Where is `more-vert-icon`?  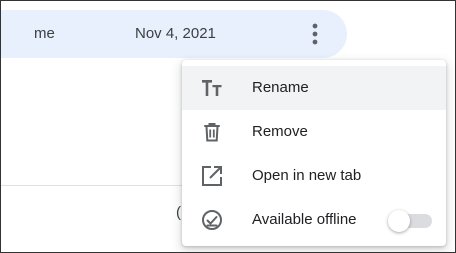
more-vert-icon is located at coordinates (315, 34).